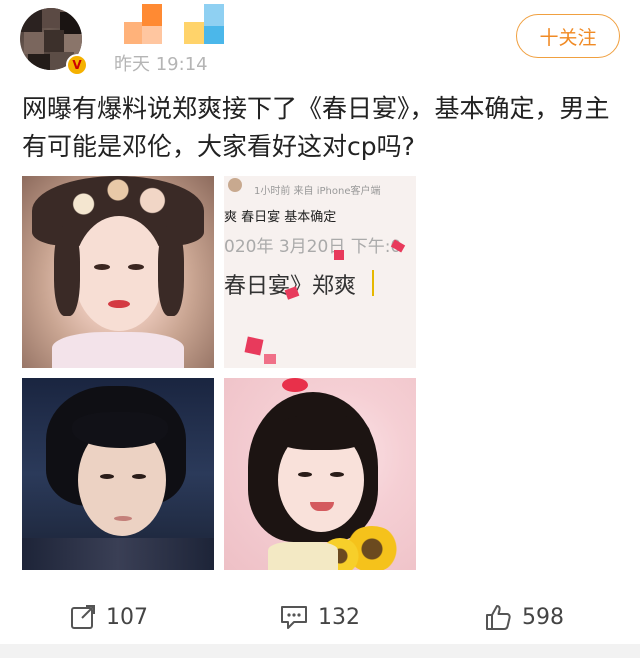 This screenshot has height=658, width=640. What do you see at coordinates (303, 556) in the screenshot?
I see `shirt` at bounding box center [303, 556].